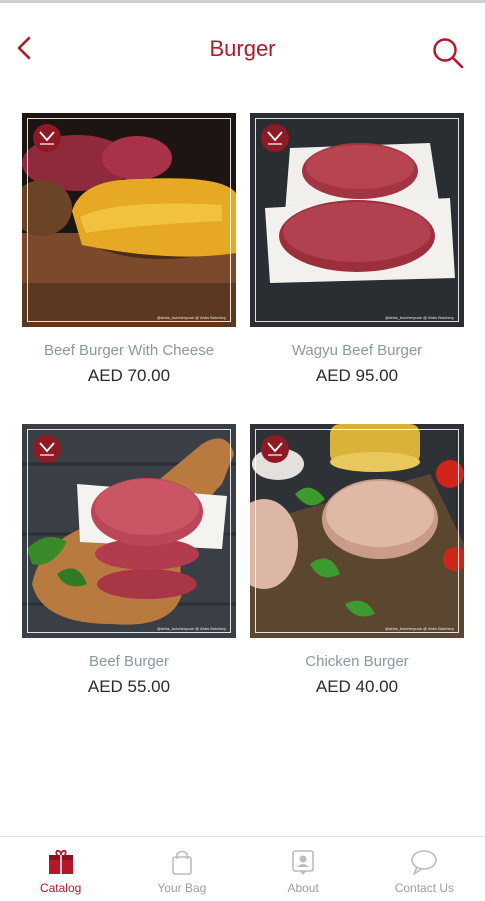 The image size is (485, 901). I want to click on product-price: AED 70.00, so click(129, 375).